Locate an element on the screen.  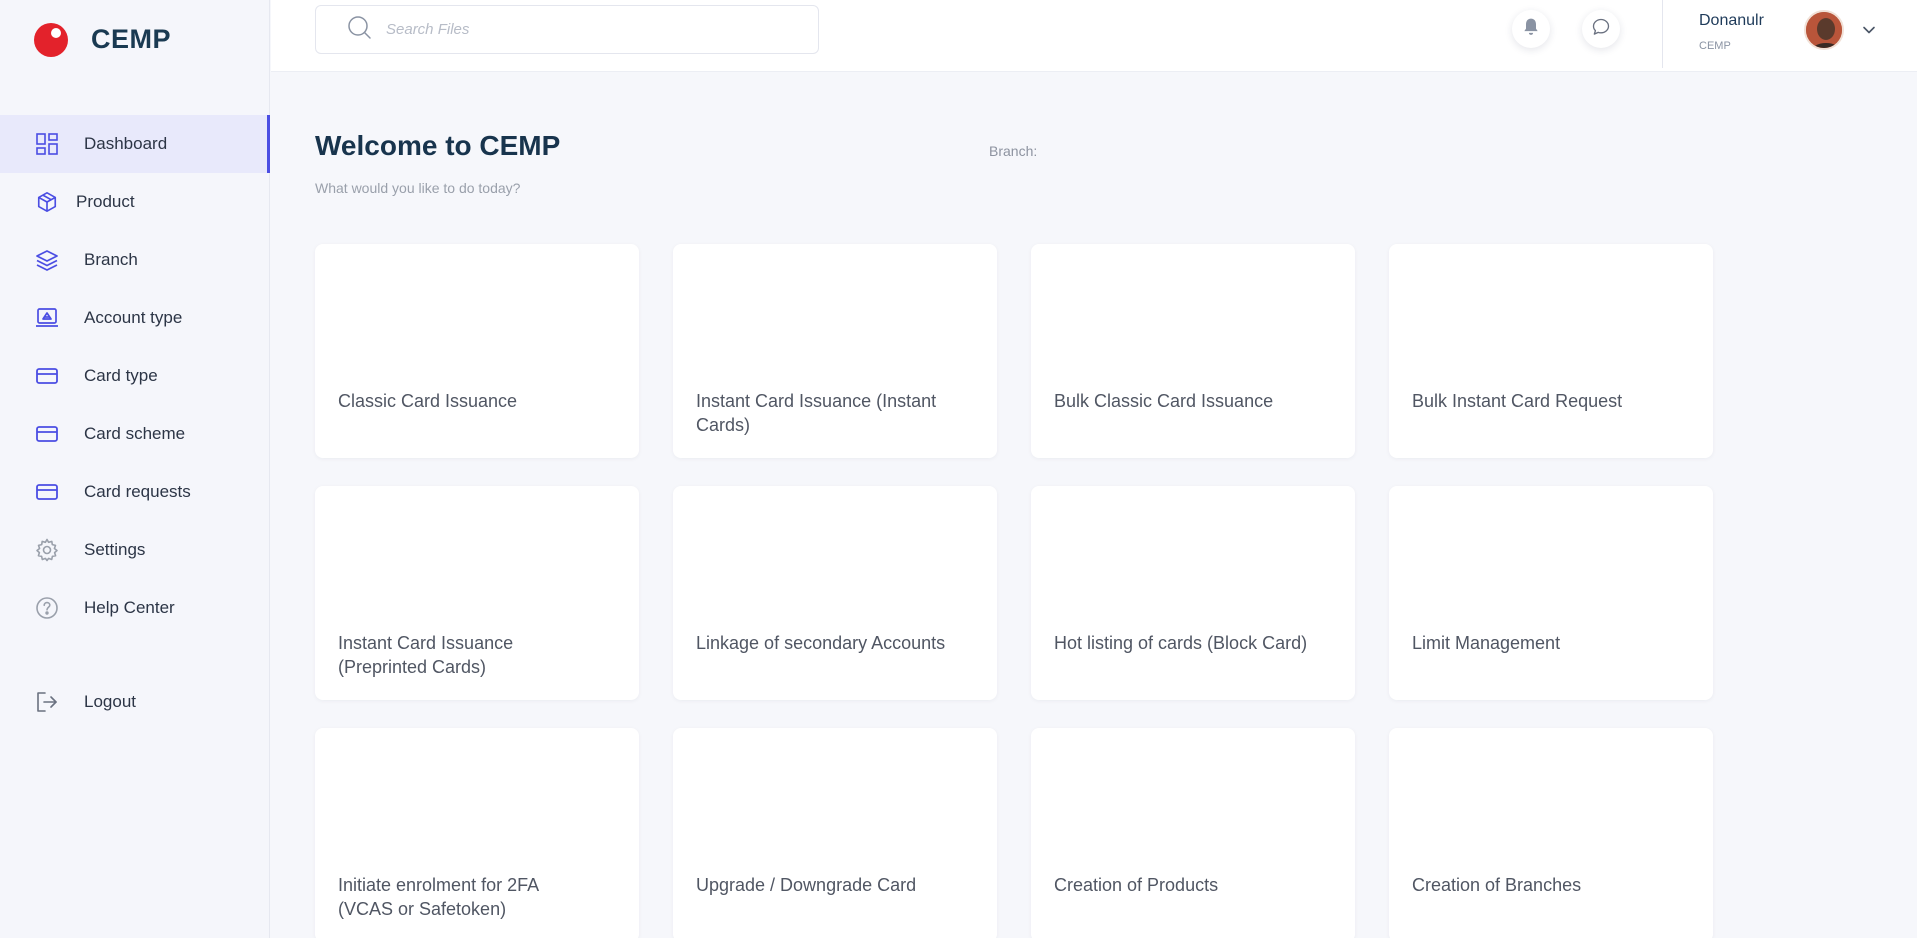
sidebar-item-label: Settings is located at coordinates (115, 549).